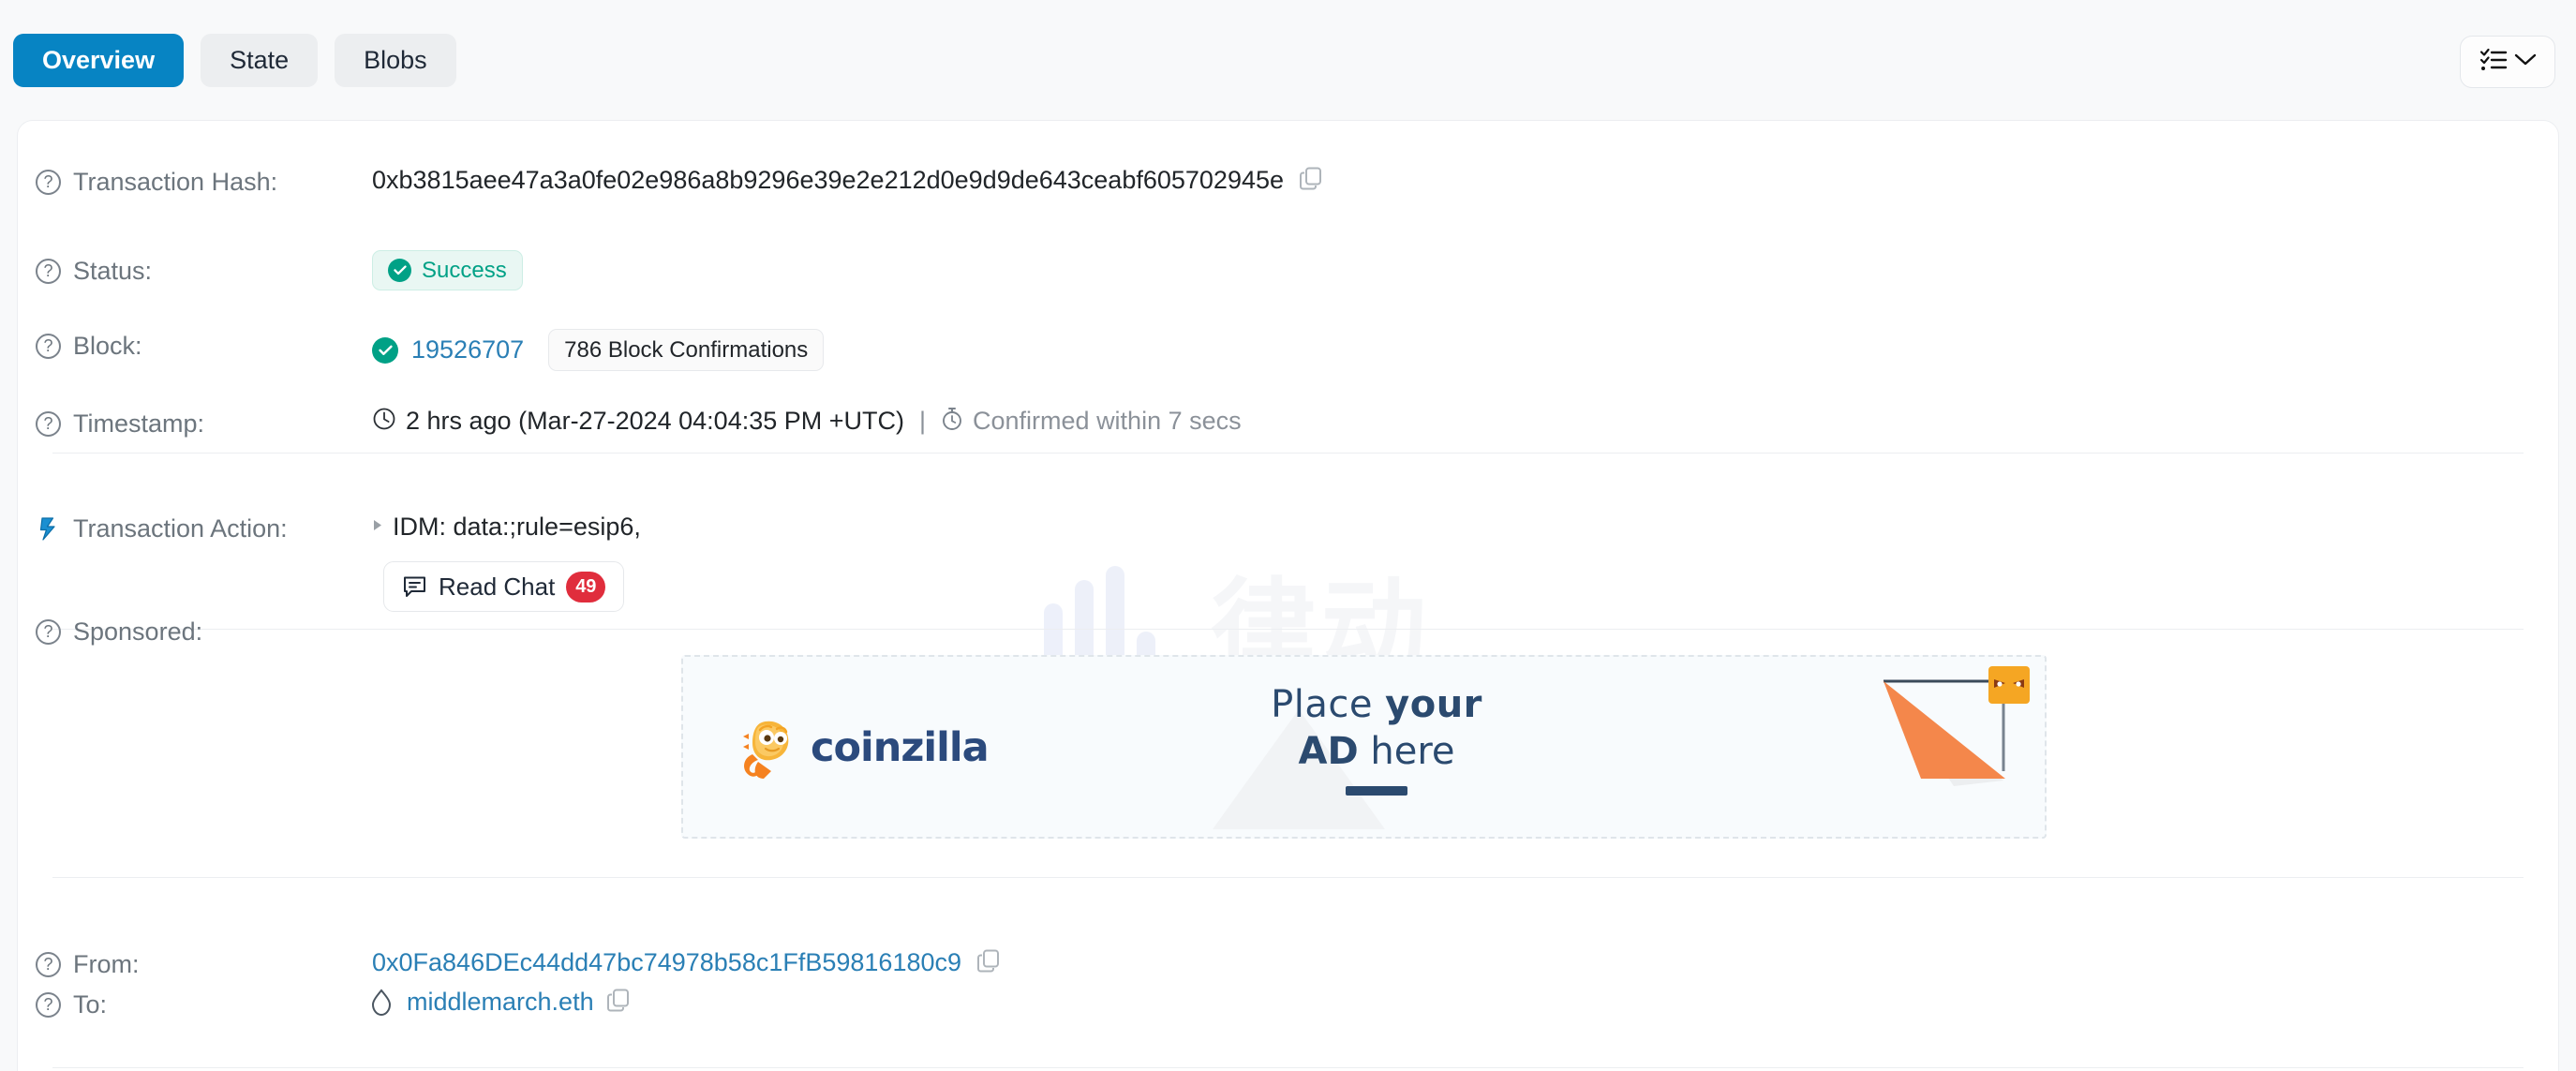 The image size is (2576, 1071). I want to click on ad-line2-normal: here, so click(1406, 751).